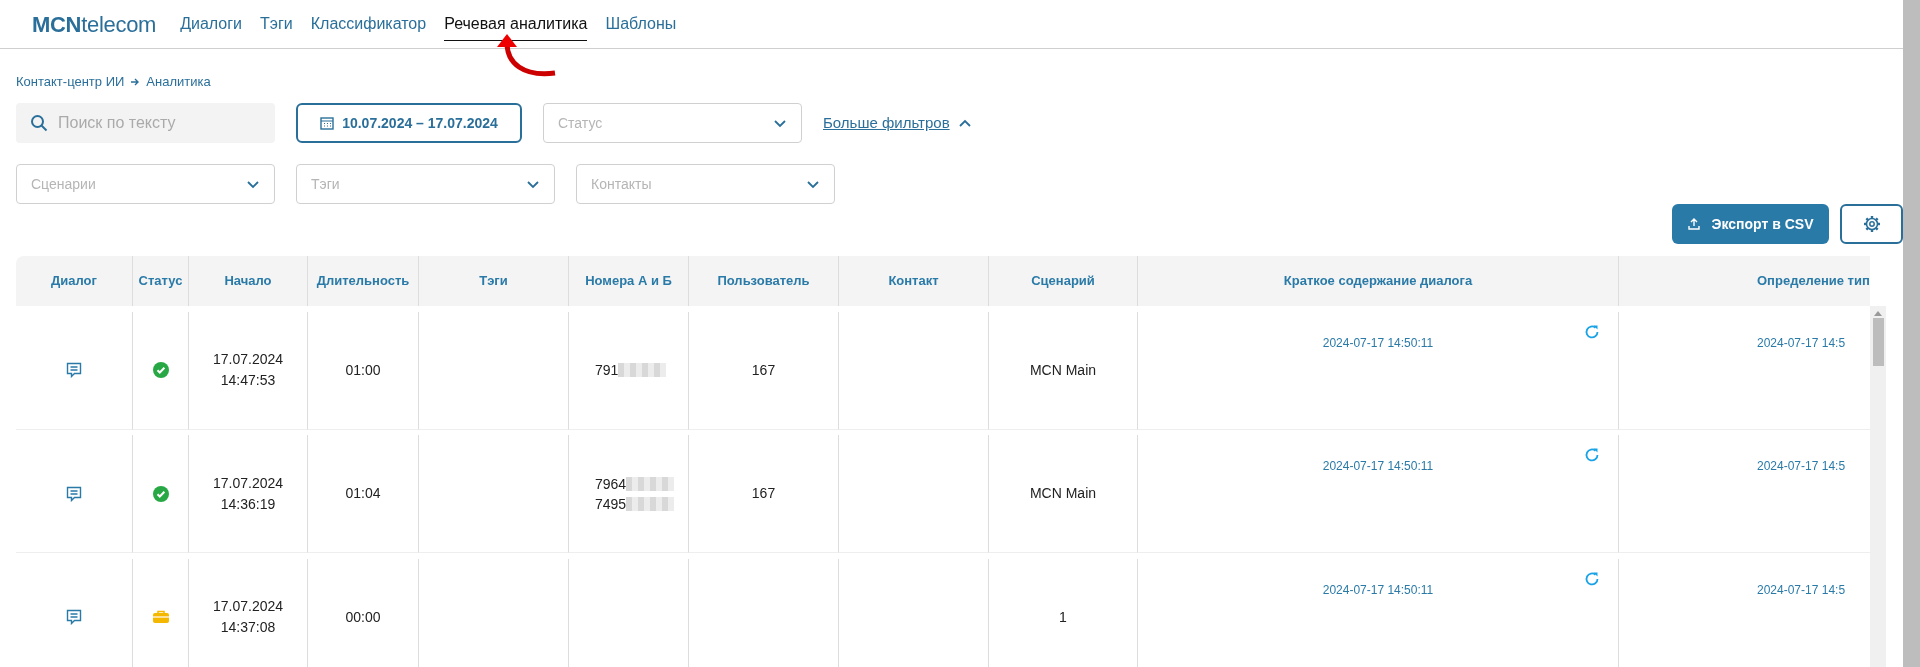 The image size is (1920, 667). Describe the element at coordinates (763, 281) in the screenshot. I see `column-header: Пользователь` at that location.